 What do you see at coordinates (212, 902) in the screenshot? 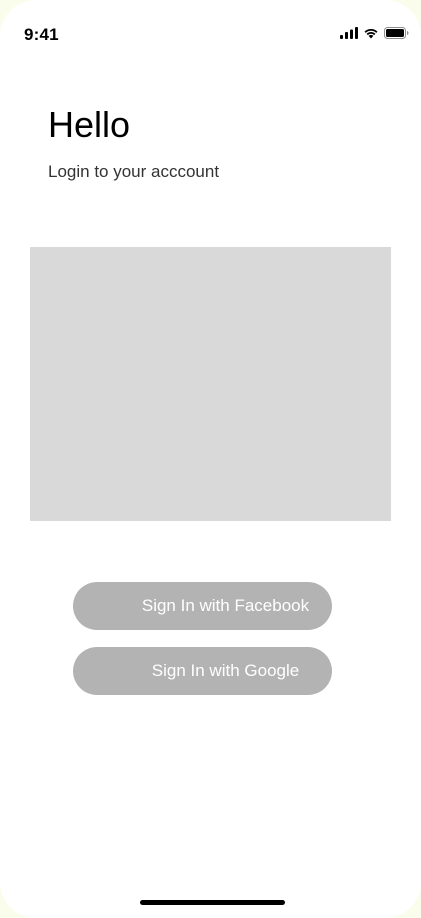
I see `home-indicator` at bounding box center [212, 902].